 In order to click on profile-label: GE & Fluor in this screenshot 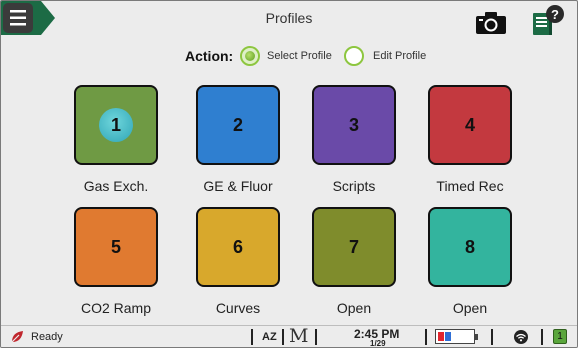, I will do `click(238, 186)`.